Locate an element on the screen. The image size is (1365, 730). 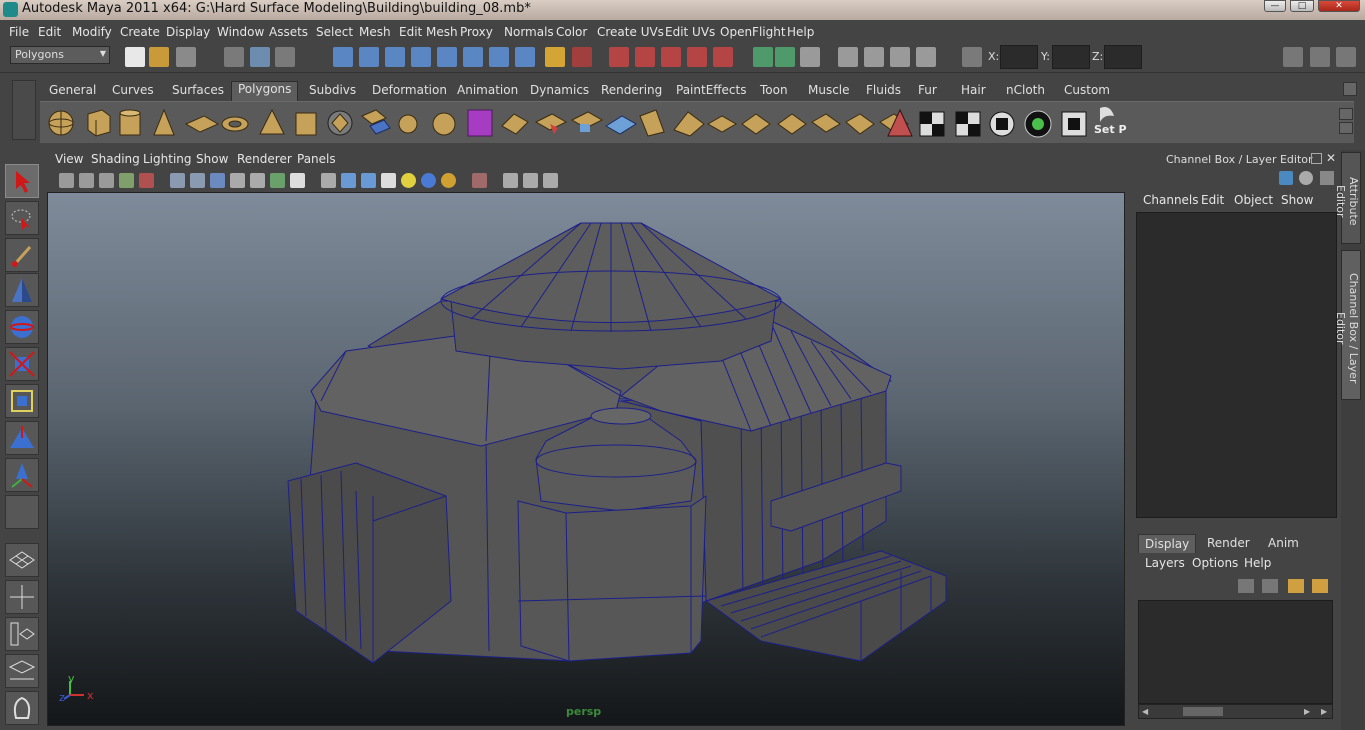
viewport-menu-shading: Shading is located at coordinates (115, 159).